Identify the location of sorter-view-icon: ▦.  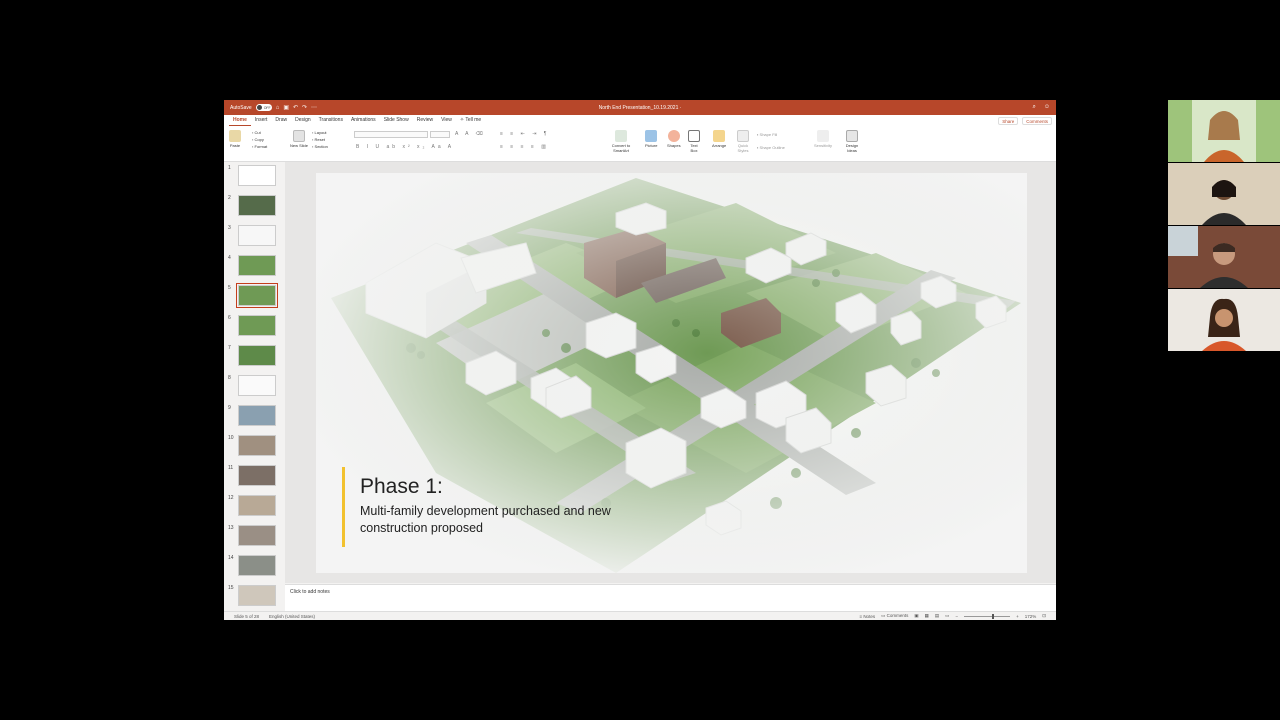
(927, 616).